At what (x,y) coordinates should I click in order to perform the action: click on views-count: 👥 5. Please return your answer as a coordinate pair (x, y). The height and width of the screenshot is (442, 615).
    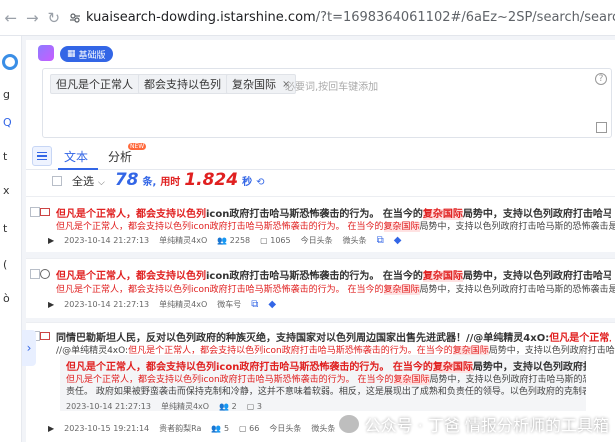
    Looking at the image, I should click on (220, 428).